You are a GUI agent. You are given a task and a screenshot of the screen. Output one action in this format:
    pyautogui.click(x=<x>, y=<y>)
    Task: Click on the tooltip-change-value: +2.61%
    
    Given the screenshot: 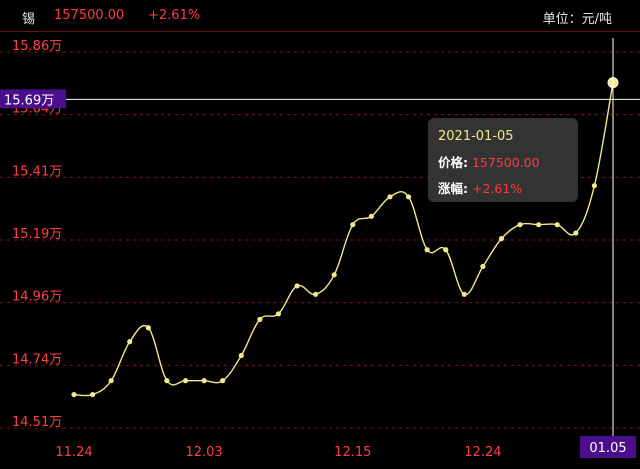 What is the action you would take?
    pyautogui.click(x=497, y=188)
    